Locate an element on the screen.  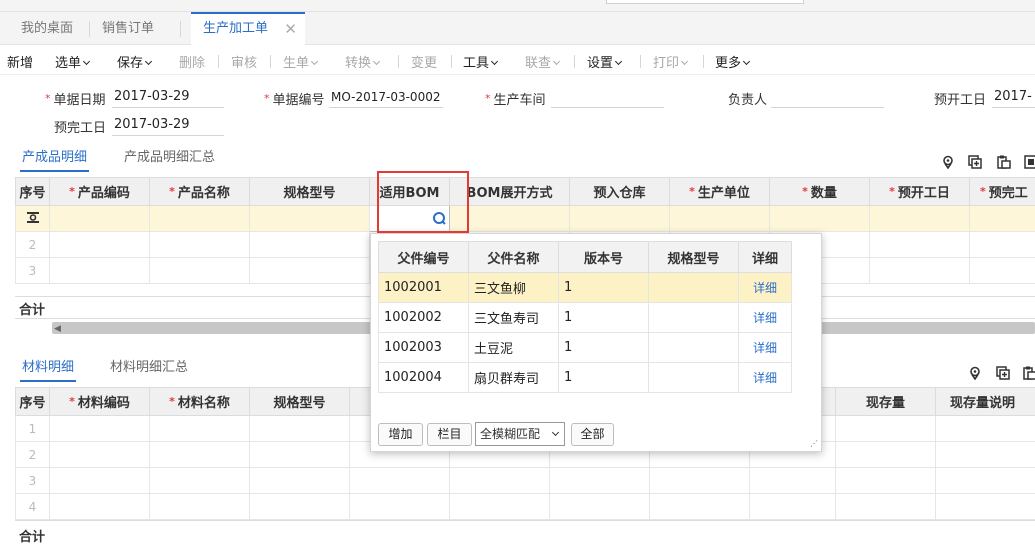
toolbar-tools-button: 工具 is located at coordinates (481, 61).